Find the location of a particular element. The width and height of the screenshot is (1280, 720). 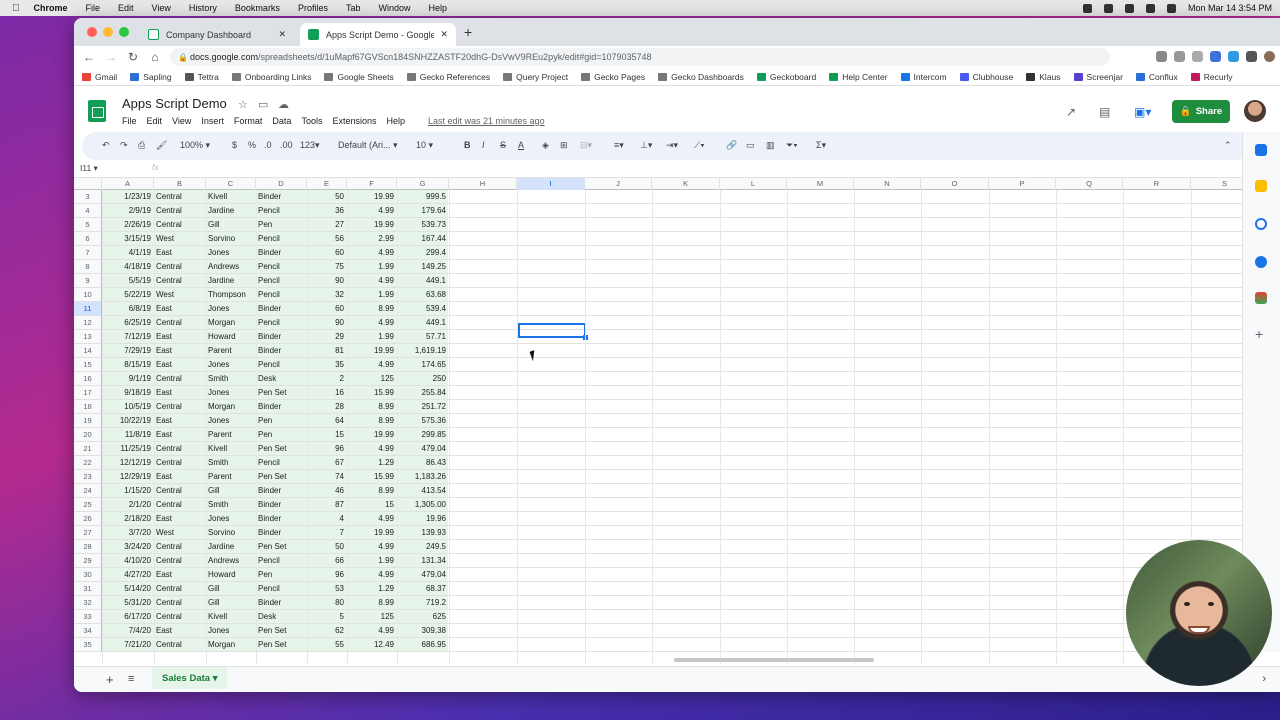

cell-date: 4/1/19 is located at coordinates (128, 253).